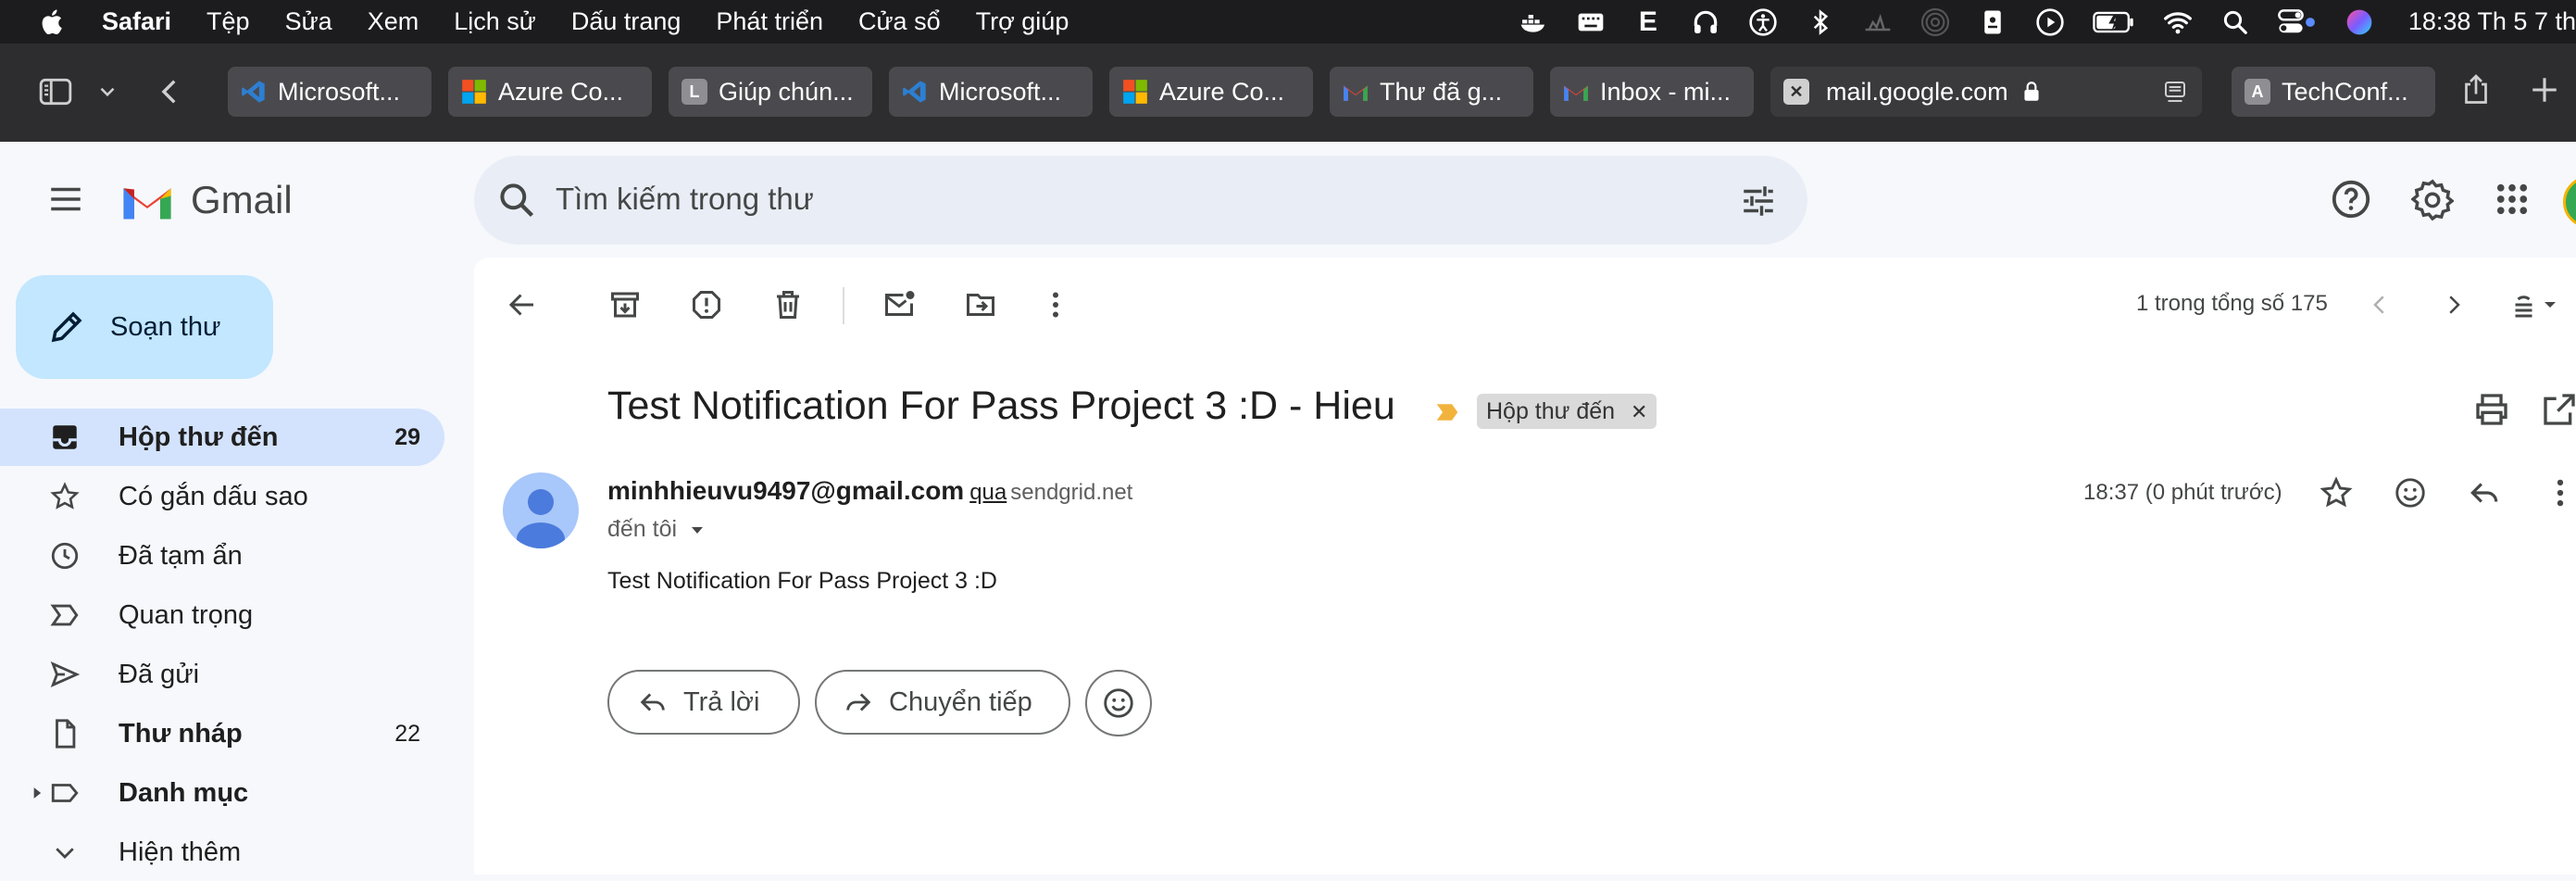  What do you see at coordinates (1023, 21) in the screenshot?
I see `menu-help: Trợ giúp` at bounding box center [1023, 21].